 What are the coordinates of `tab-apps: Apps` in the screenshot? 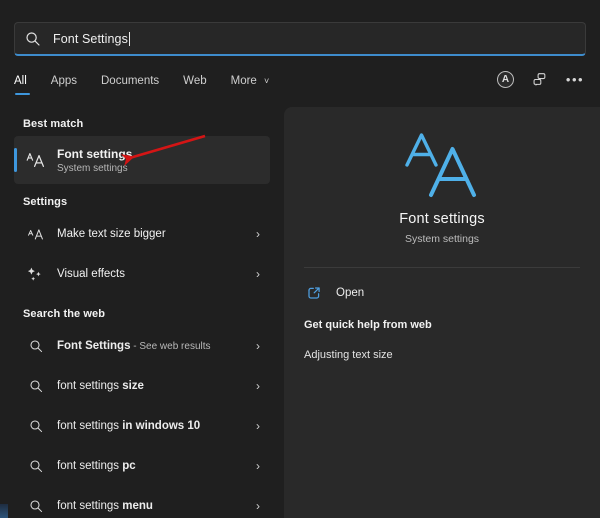 It's located at (64, 85).